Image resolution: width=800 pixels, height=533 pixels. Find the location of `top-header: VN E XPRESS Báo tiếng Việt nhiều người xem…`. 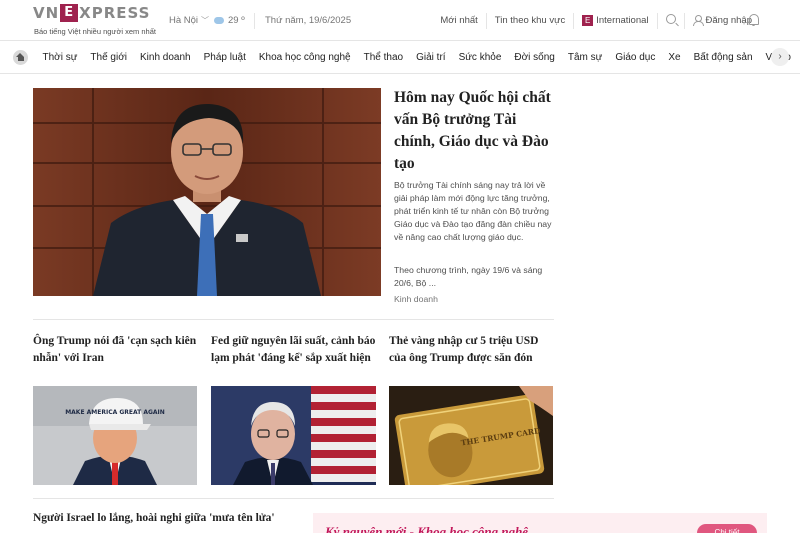

top-header: VN E XPRESS Báo tiếng Việt nhiều người xem… is located at coordinates (400, 20).